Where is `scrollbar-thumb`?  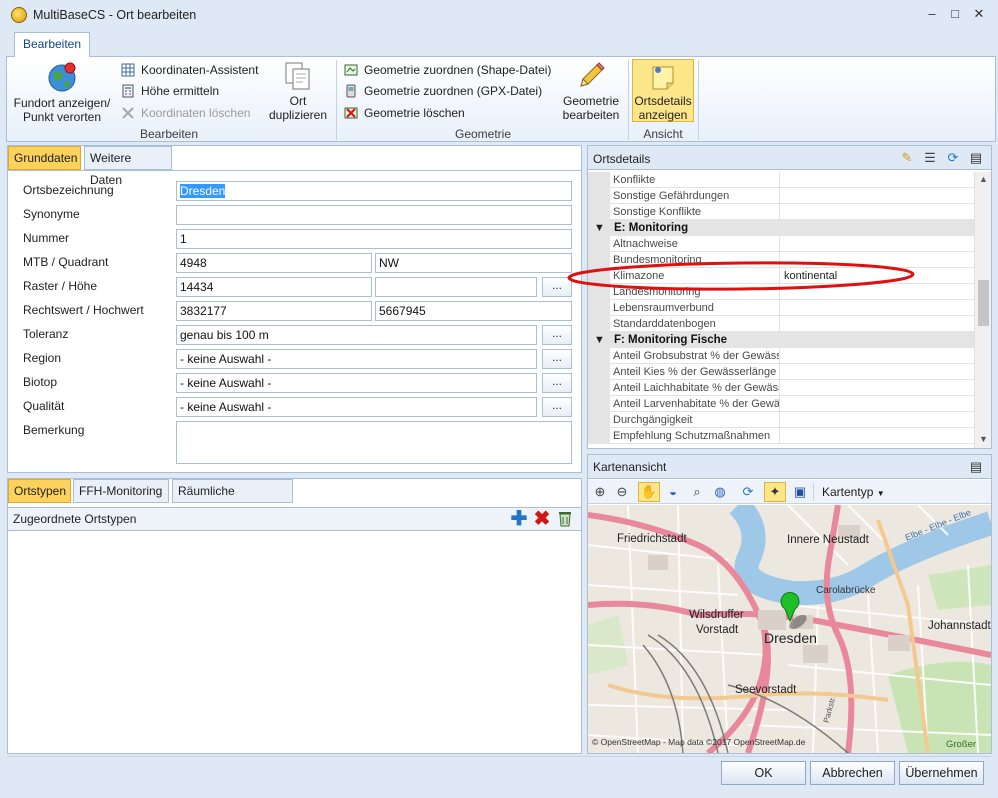 scrollbar-thumb is located at coordinates (983, 303).